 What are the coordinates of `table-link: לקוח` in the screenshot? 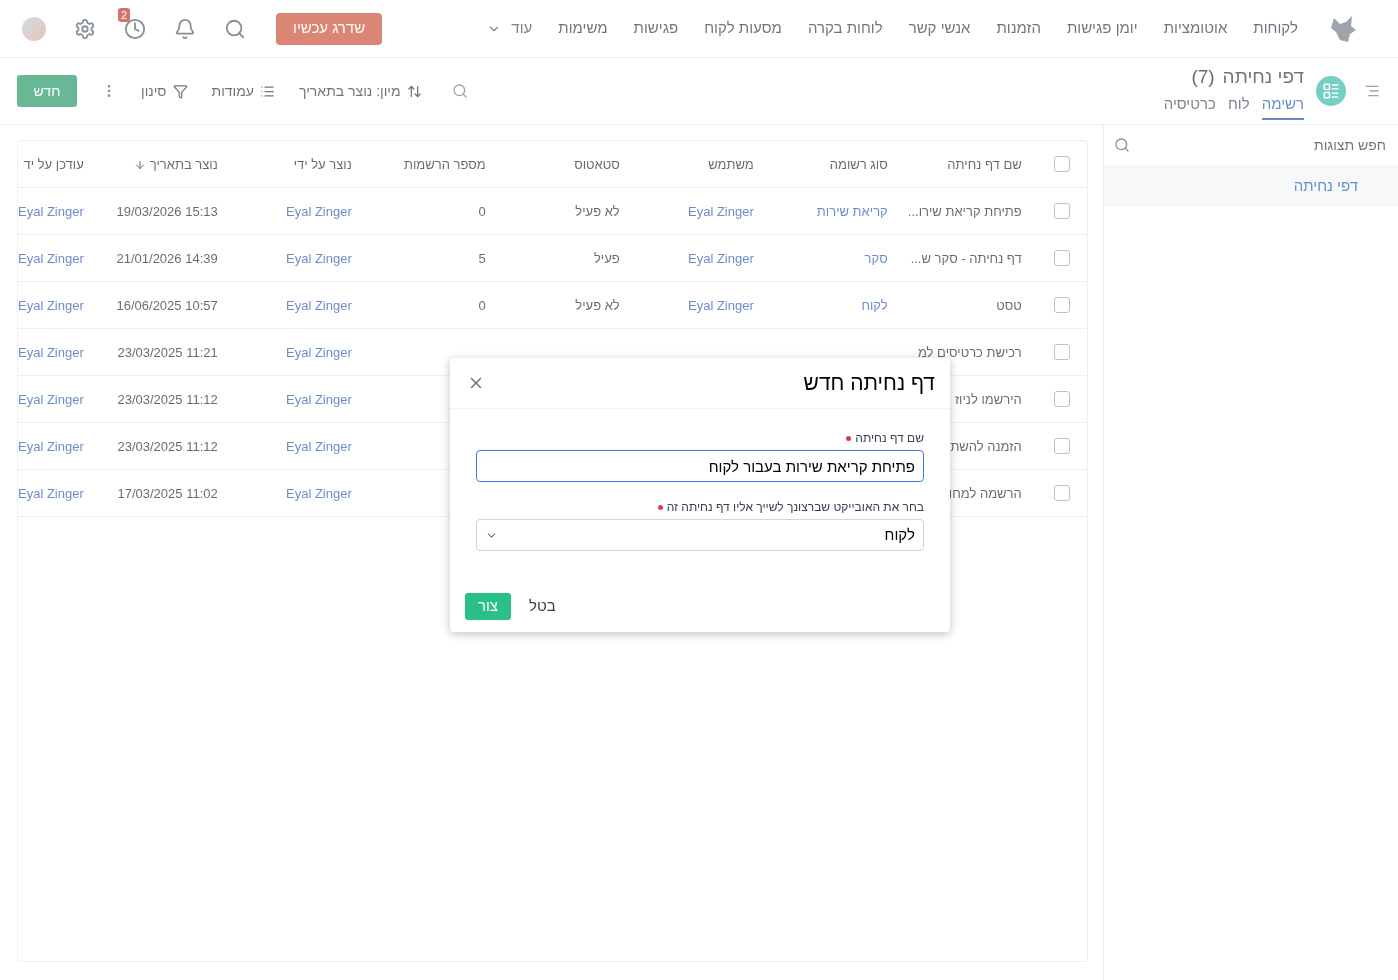 It's located at (874, 305).